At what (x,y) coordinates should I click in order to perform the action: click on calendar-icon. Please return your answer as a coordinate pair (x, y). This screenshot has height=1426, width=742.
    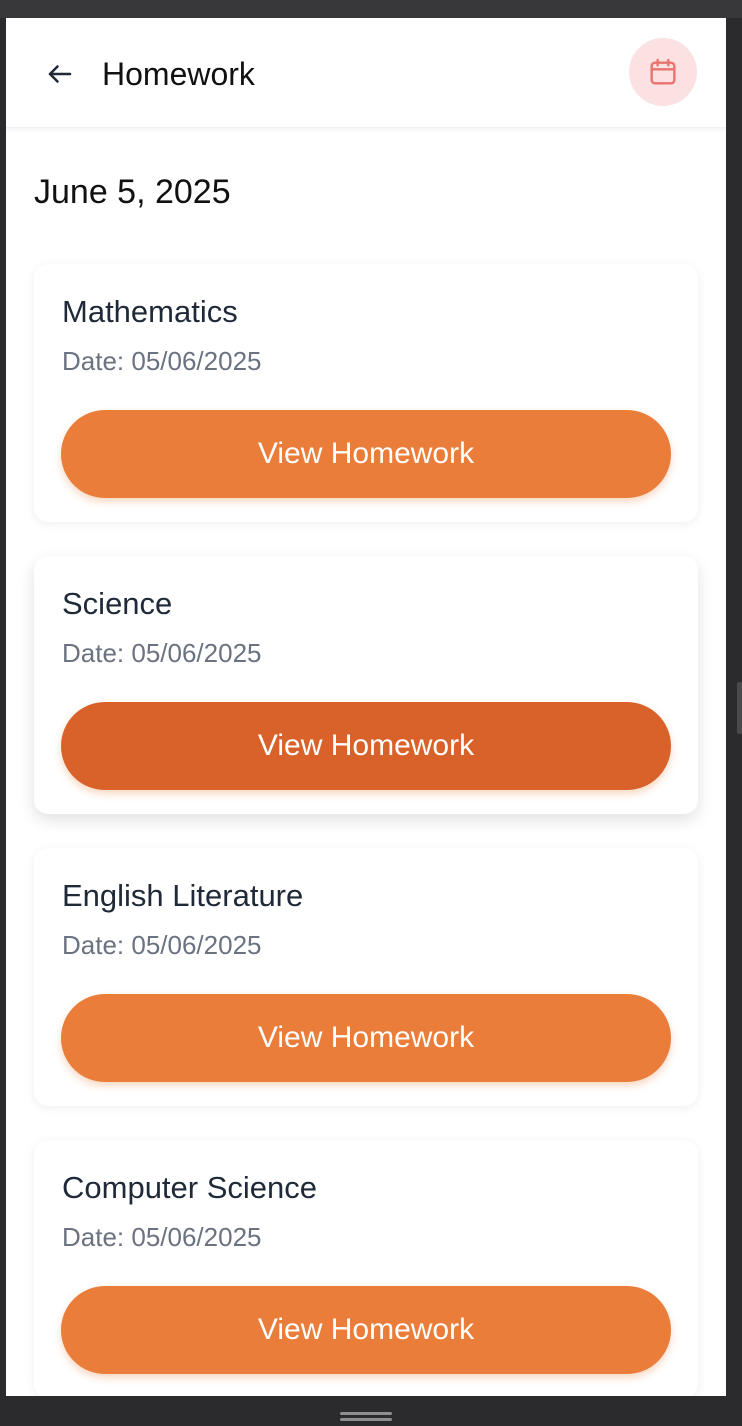
    Looking at the image, I should click on (663, 71).